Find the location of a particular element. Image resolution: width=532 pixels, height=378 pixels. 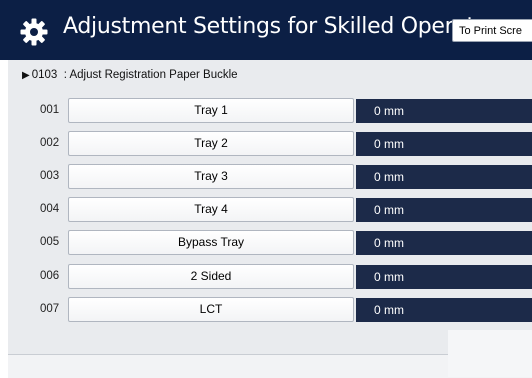

row-number: 001 is located at coordinates (50, 110).